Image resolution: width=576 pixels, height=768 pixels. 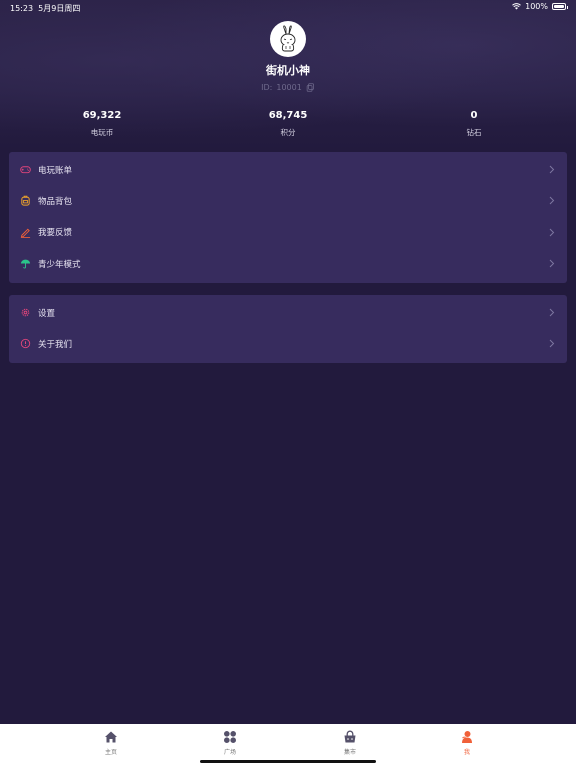 I want to click on menu-item-game-bill: 电玩账单, so click(x=288, y=169).